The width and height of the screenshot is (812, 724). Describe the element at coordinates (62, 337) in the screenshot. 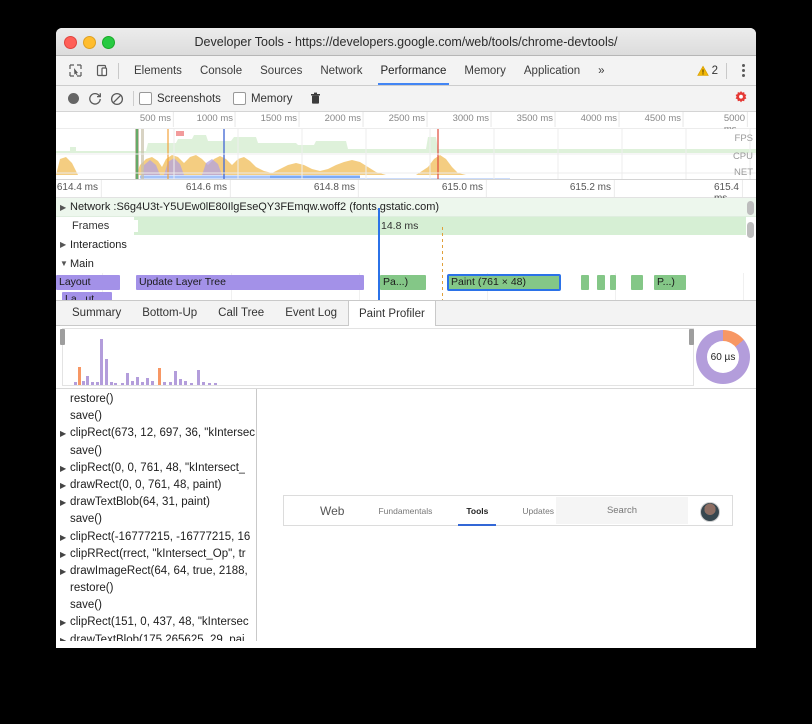

I see `histogram-left-handle` at that location.